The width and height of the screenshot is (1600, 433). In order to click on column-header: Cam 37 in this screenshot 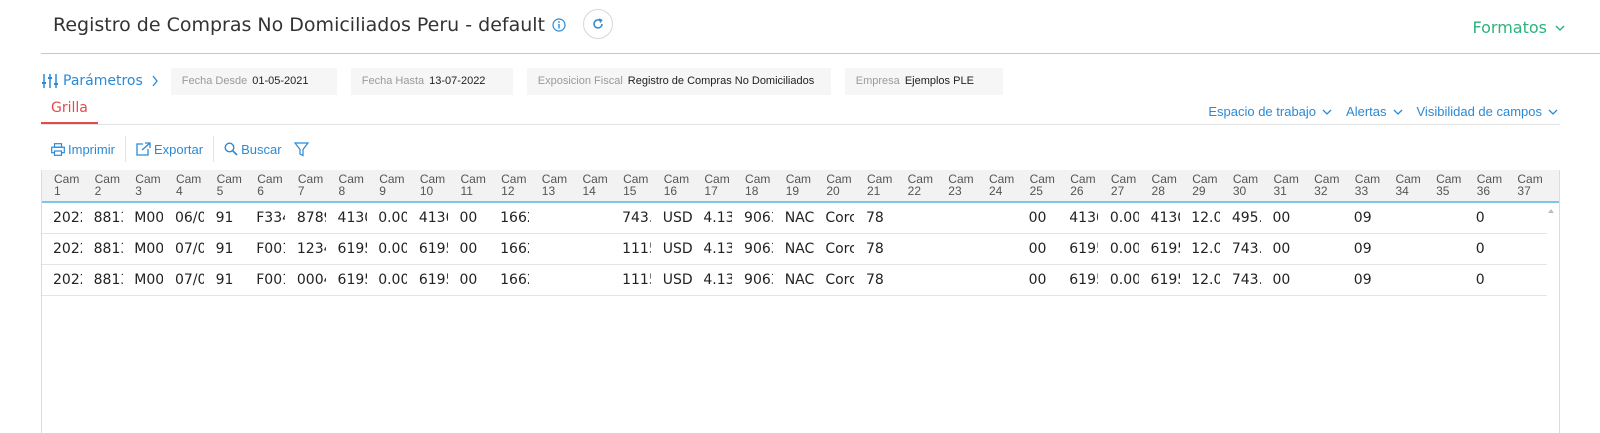, I will do `click(1525, 185)`.